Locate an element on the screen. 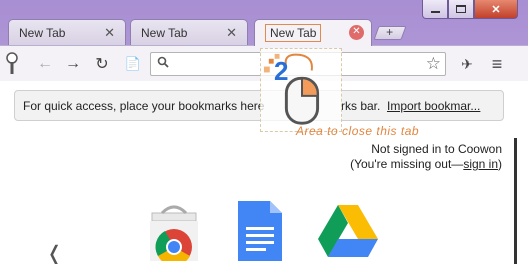  minimize-button is located at coordinates (435, 9).